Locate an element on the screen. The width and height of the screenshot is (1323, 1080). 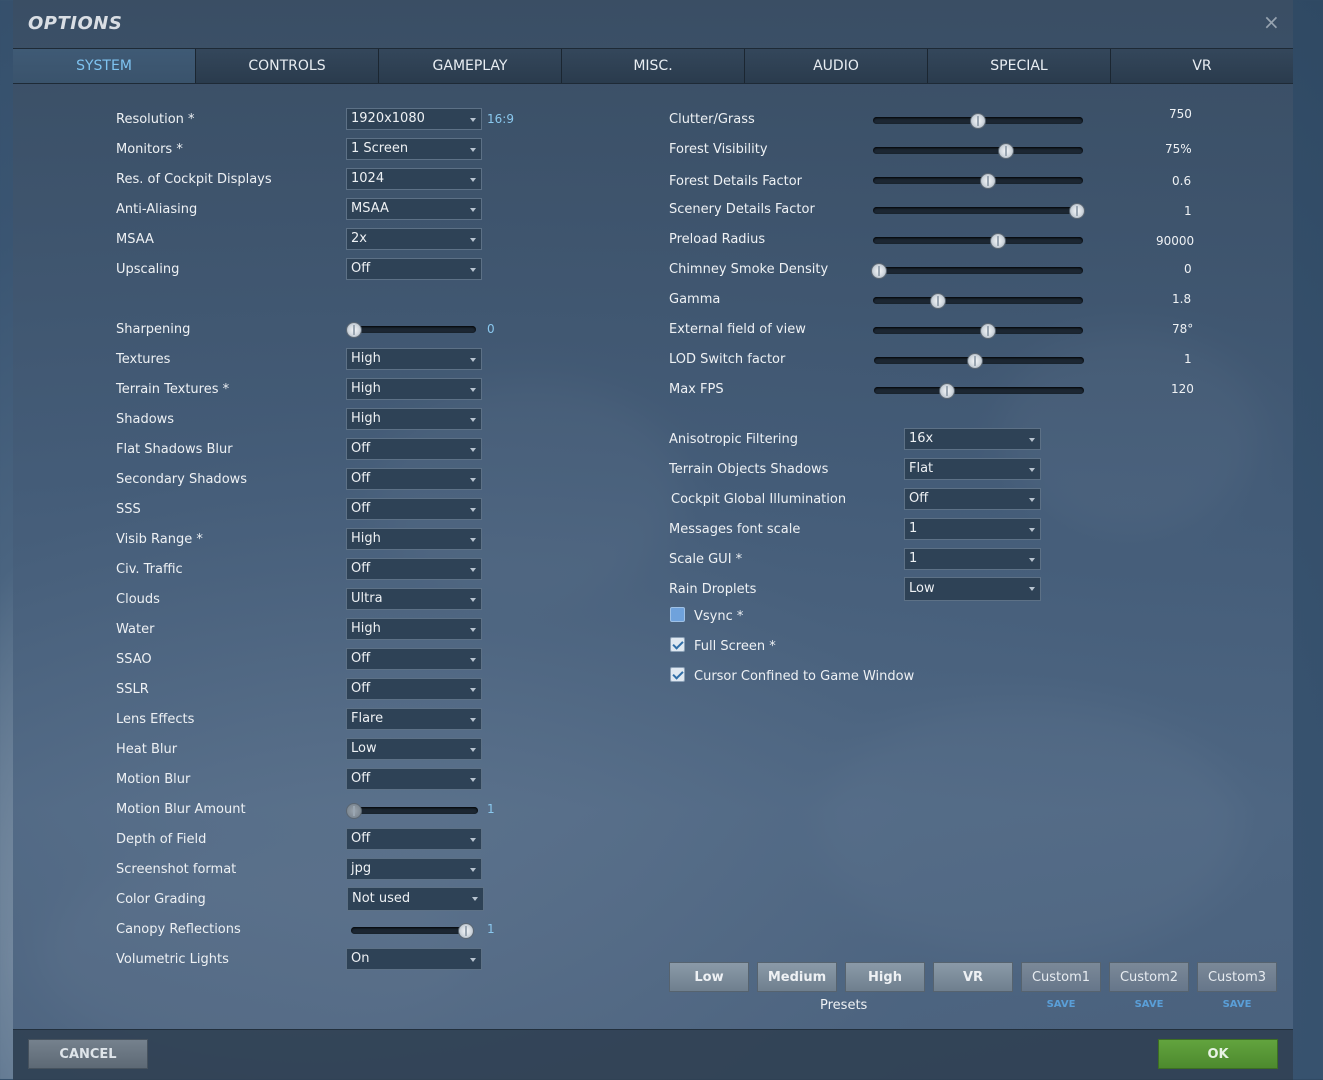
civ-traffic-label: Civ. Traffic is located at coordinates (149, 569).